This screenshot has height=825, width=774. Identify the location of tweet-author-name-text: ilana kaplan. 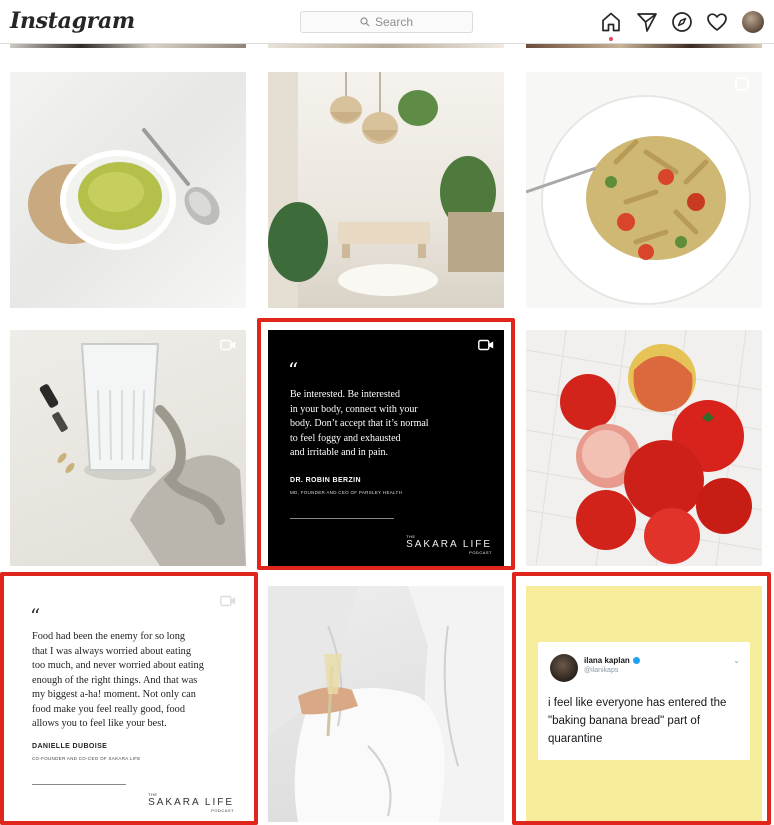
(607, 660).